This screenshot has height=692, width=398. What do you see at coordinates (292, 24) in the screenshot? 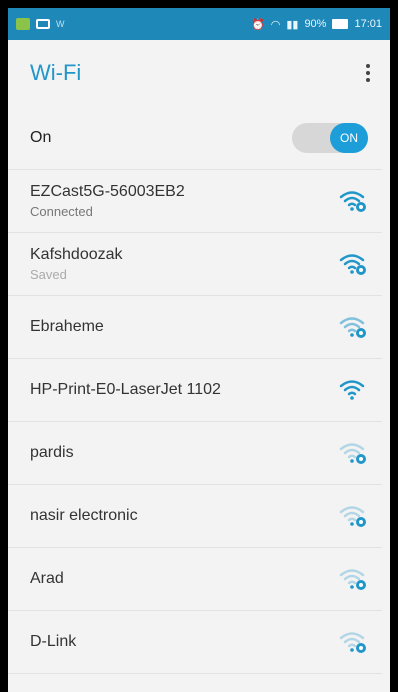
I see `signal-icon: ▮▮` at bounding box center [292, 24].